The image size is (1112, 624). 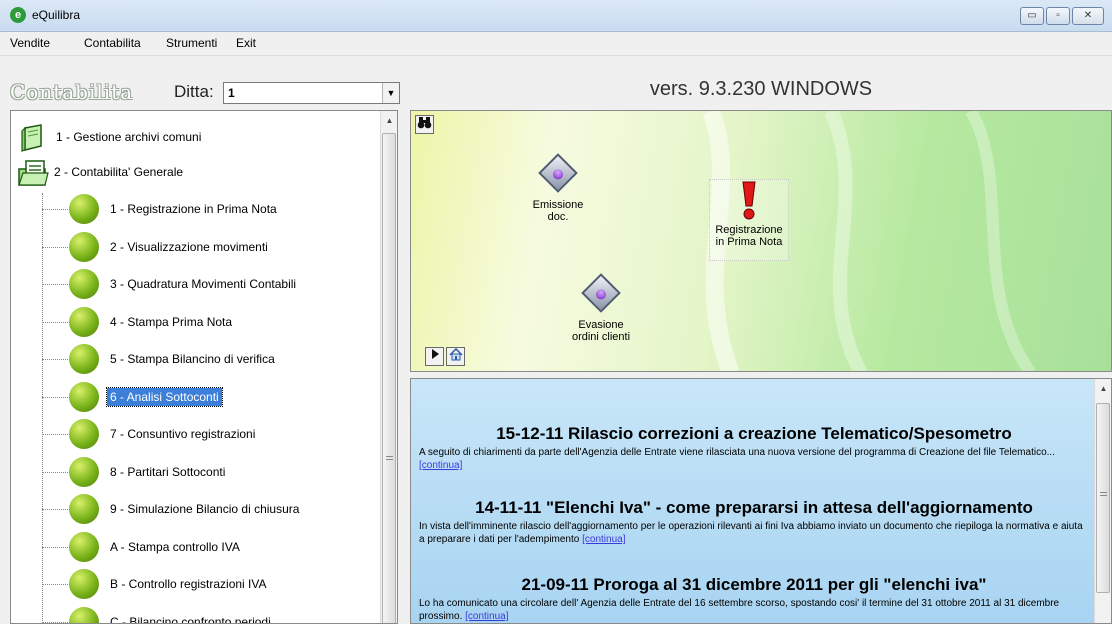 What do you see at coordinates (390, 93) in the screenshot?
I see `chevron-down-icon: ▼` at bounding box center [390, 93].